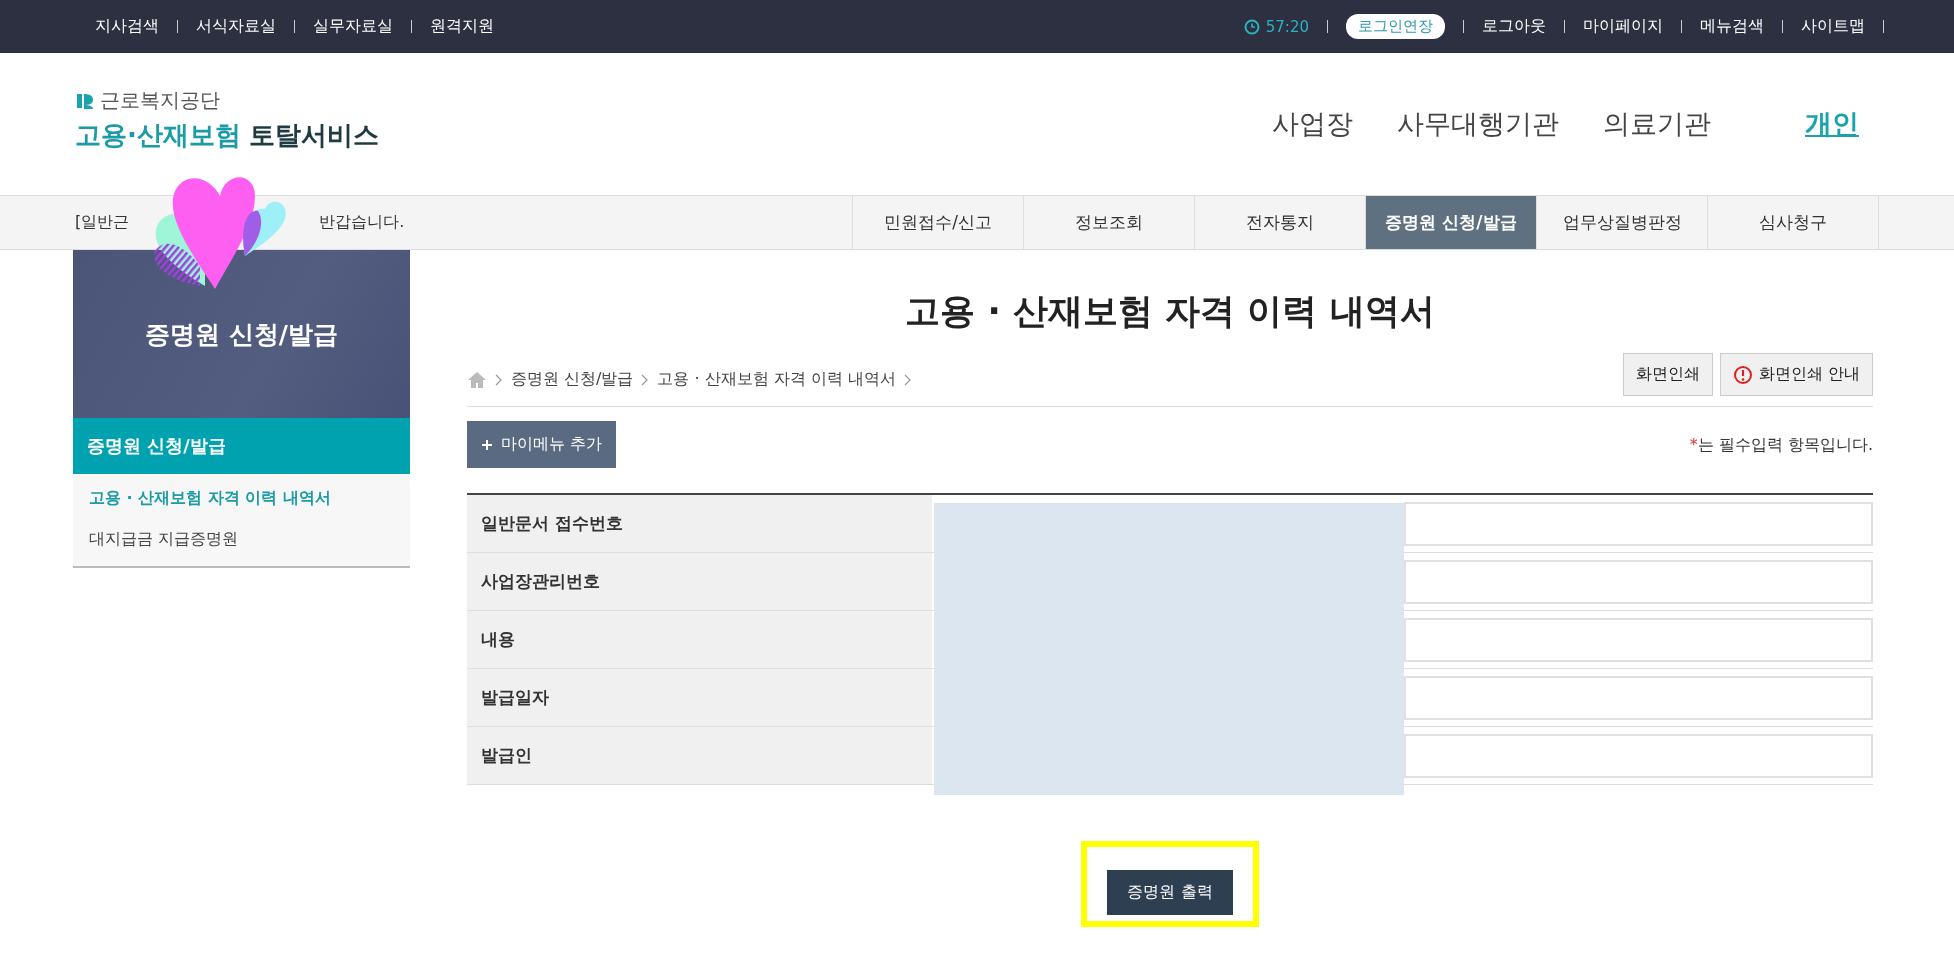 This screenshot has height=968, width=1954. Describe the element at coordinates (362, 222) in the screenshot. I see `greeting-text: 반갑습니다.` at that location.